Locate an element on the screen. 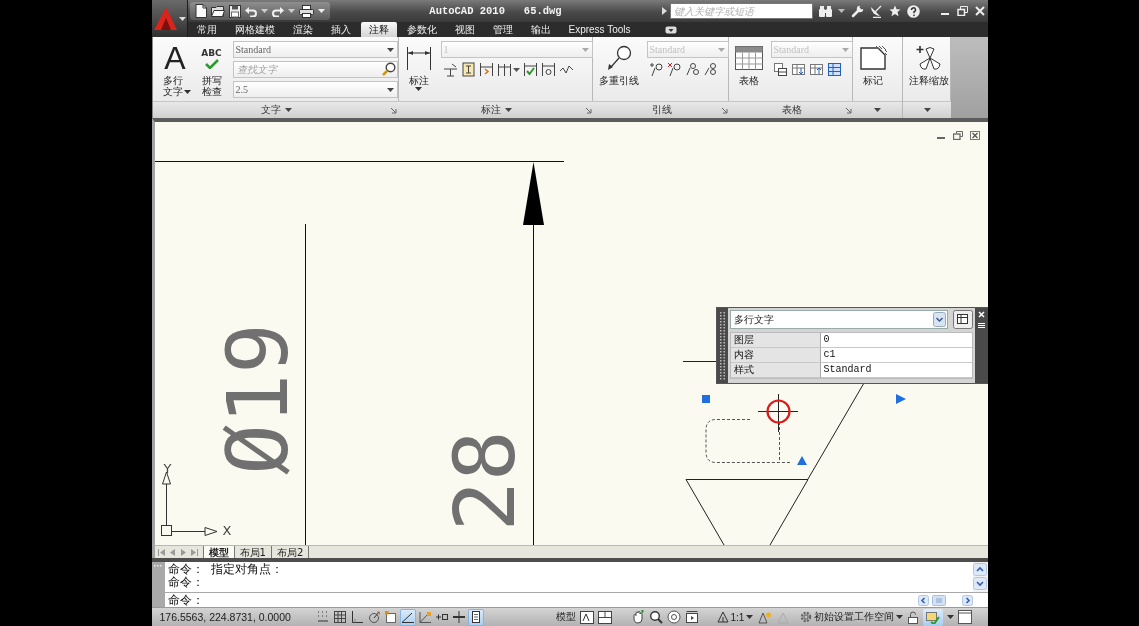 The width and height of the screenshot is (1139, 626). dimension-button: 标注 is located at coordinates (418, 67).